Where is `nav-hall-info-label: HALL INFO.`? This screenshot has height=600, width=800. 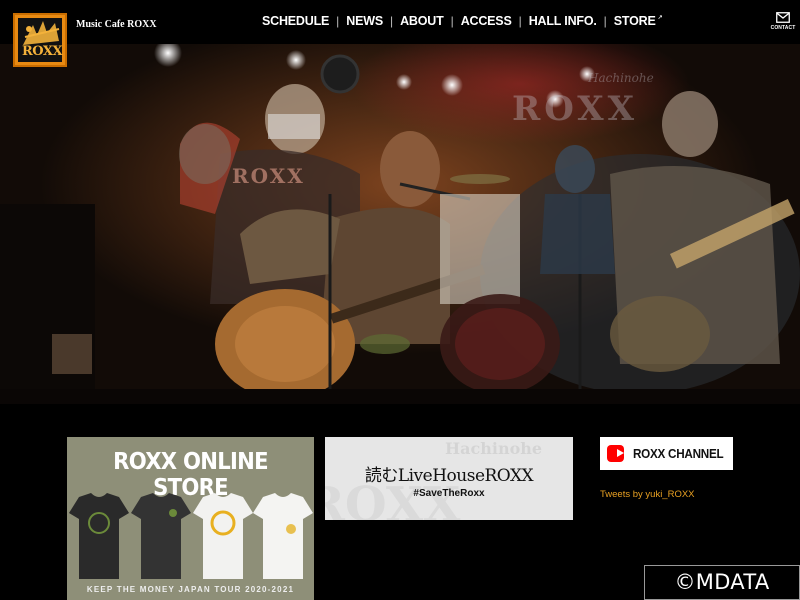
nav-hall-info-label: HALL INFO. is located at coordinates (562, 21).